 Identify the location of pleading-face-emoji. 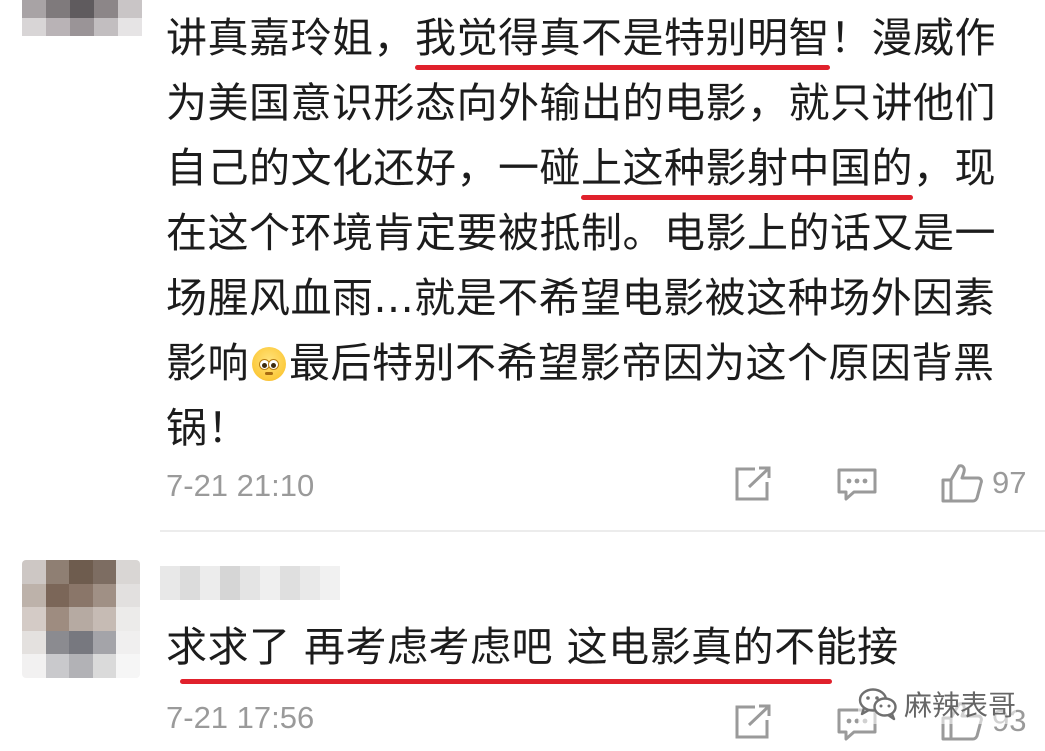
(269, 364).